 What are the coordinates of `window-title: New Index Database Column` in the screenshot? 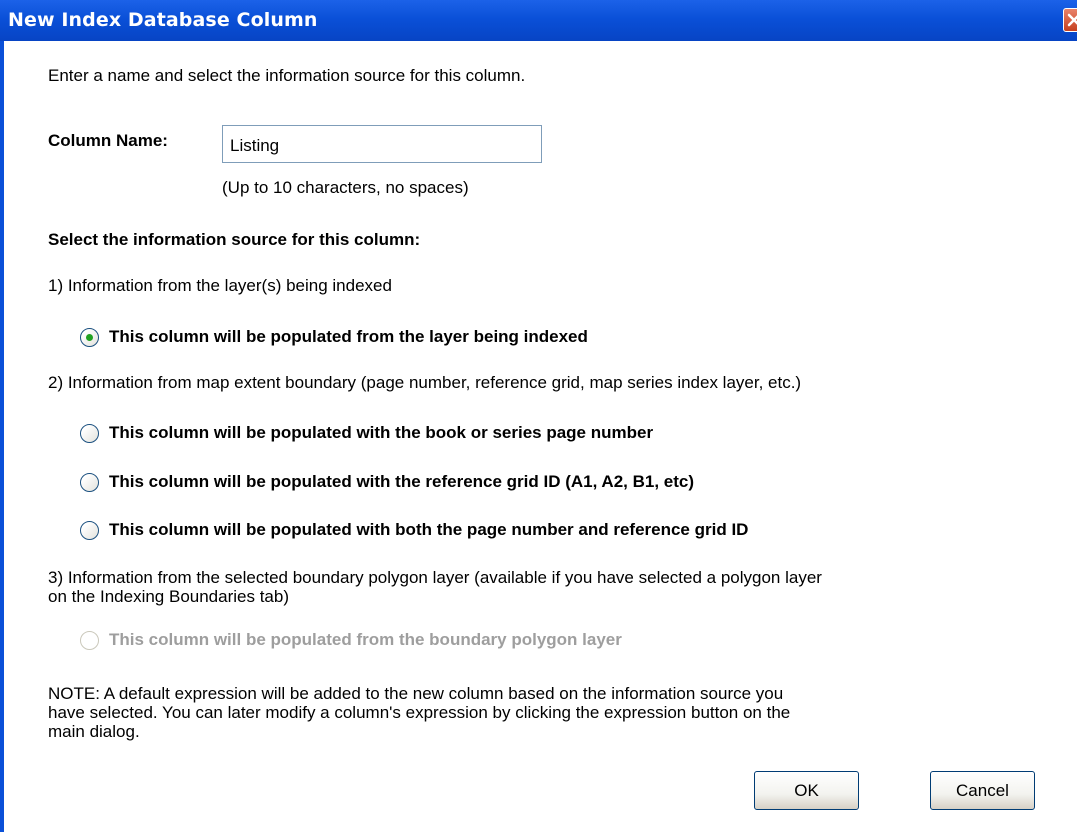 It's located at (163, 20).